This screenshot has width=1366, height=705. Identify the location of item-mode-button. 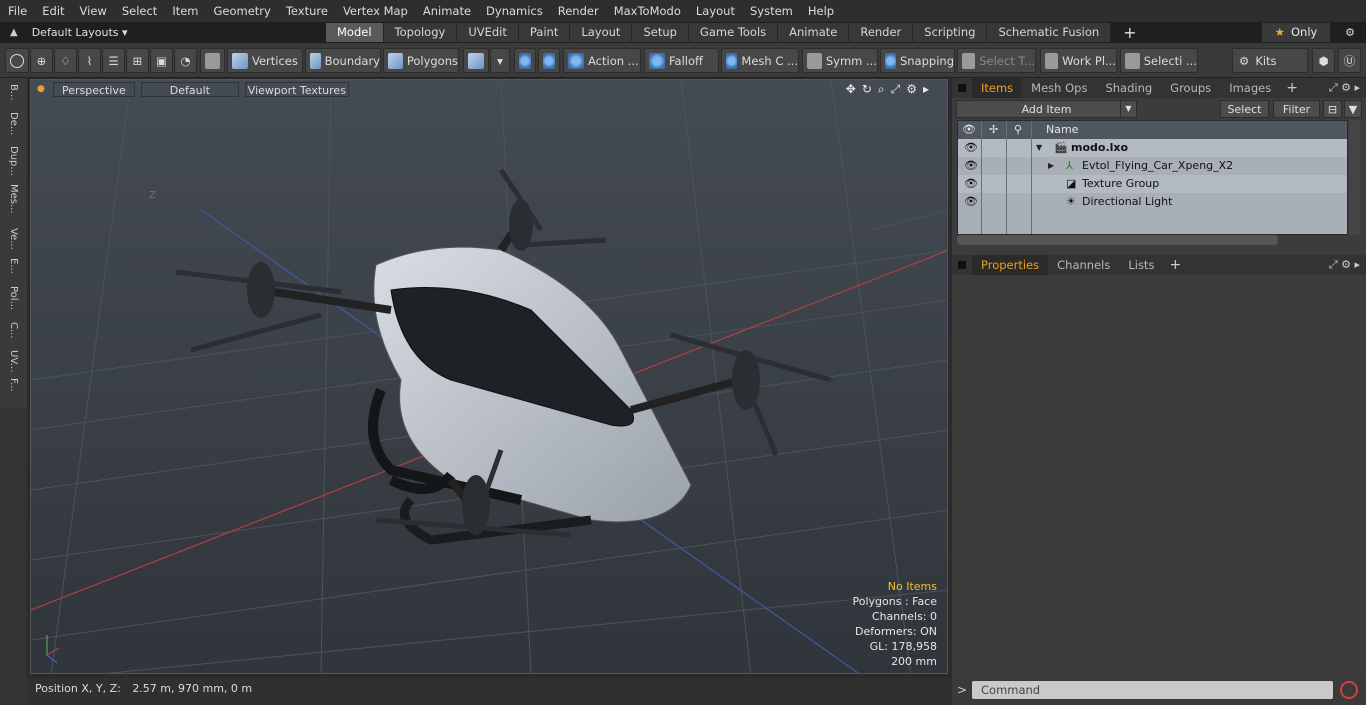
(476, 60).